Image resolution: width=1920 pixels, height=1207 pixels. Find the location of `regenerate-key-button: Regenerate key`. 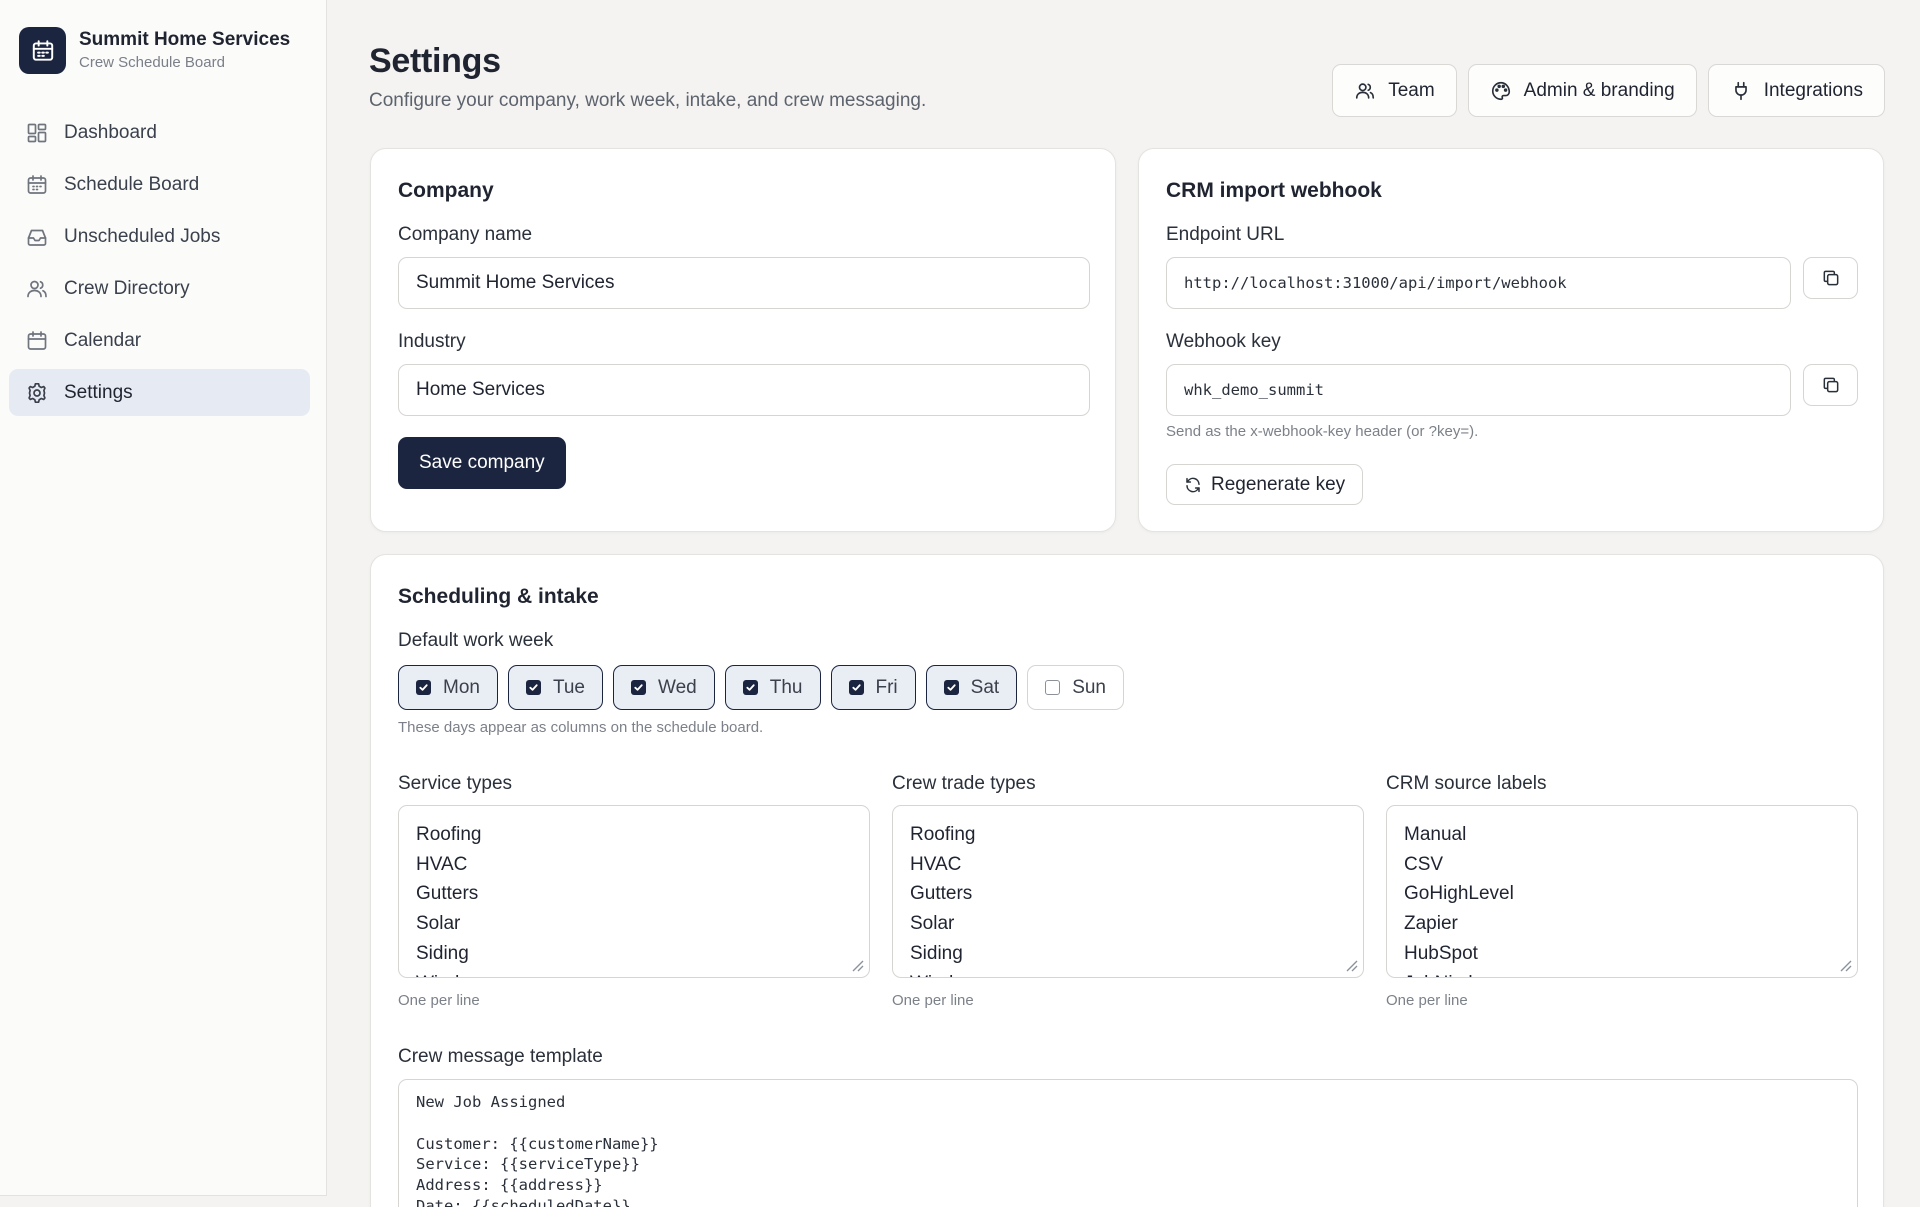

regenerate-key-button: Regenerate key is located at coordinates (1265, 484).